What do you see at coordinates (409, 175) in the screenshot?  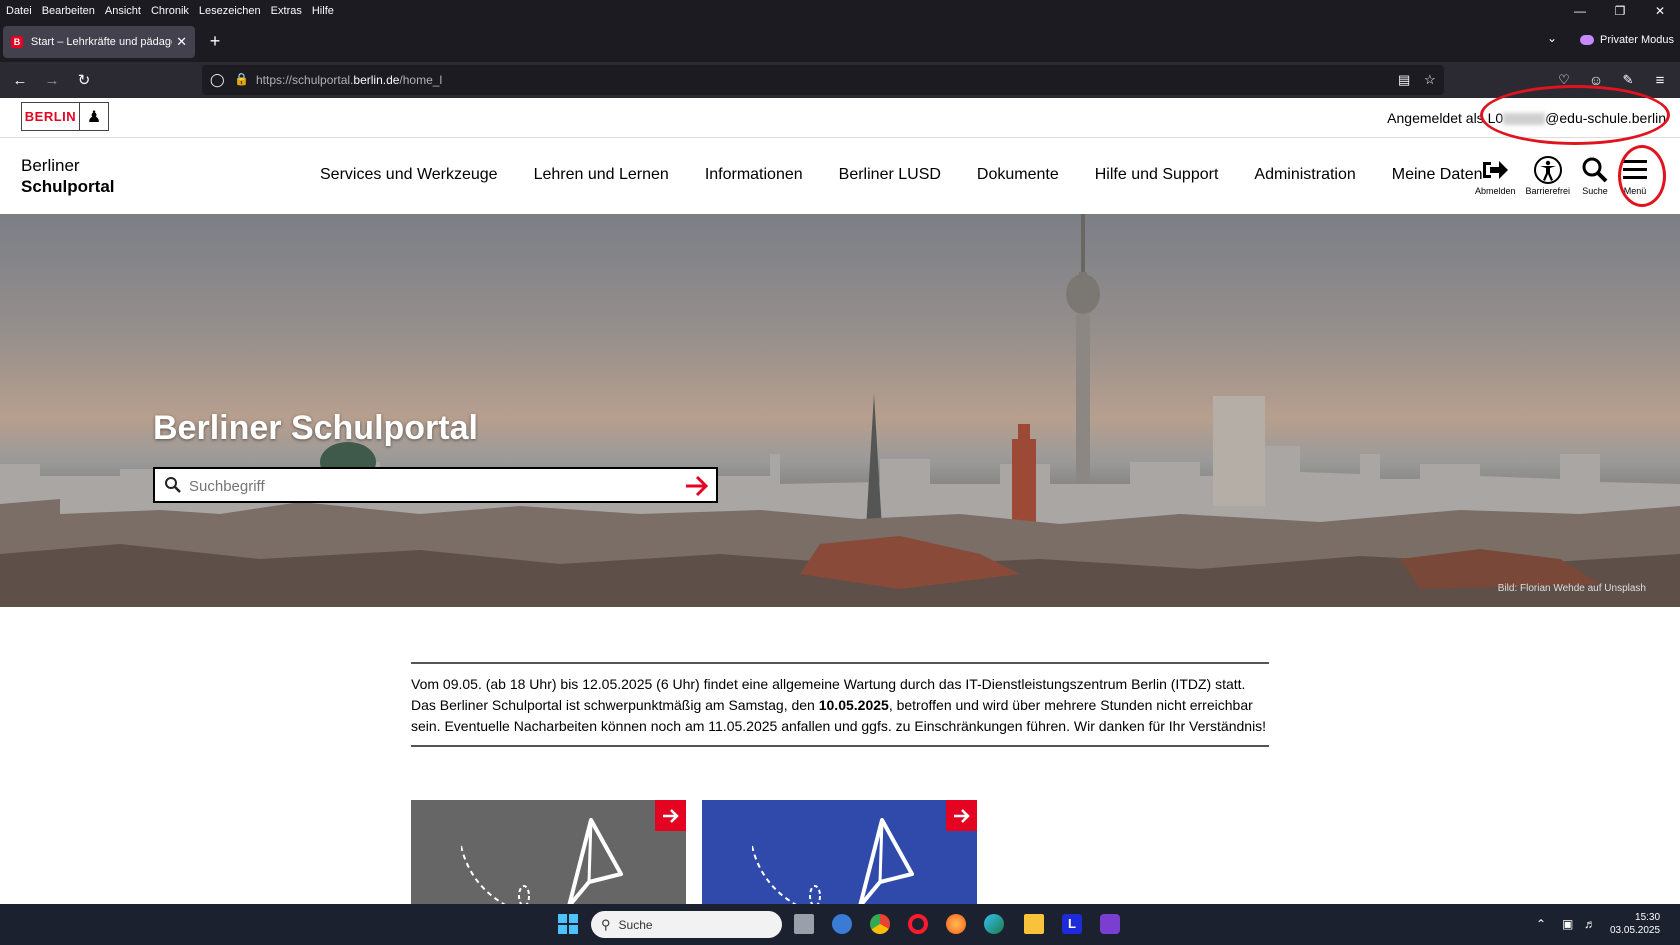 I see `nav-services: Services und Werkzeuge` at bounding box center [409, 175].